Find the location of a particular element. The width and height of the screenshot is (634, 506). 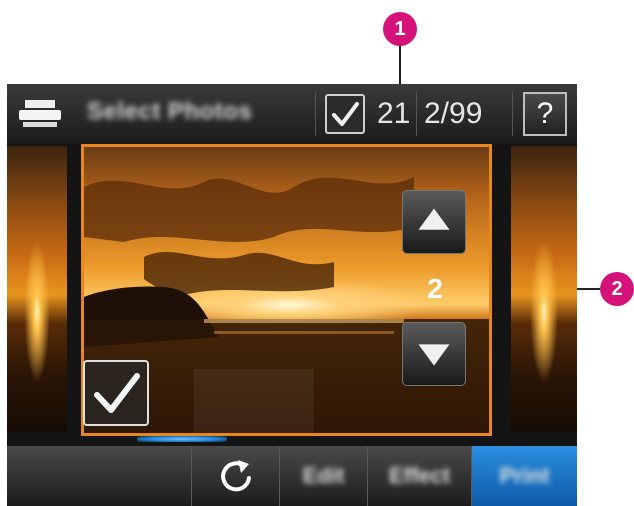

rotate-button is located at coordinates (235, 476).